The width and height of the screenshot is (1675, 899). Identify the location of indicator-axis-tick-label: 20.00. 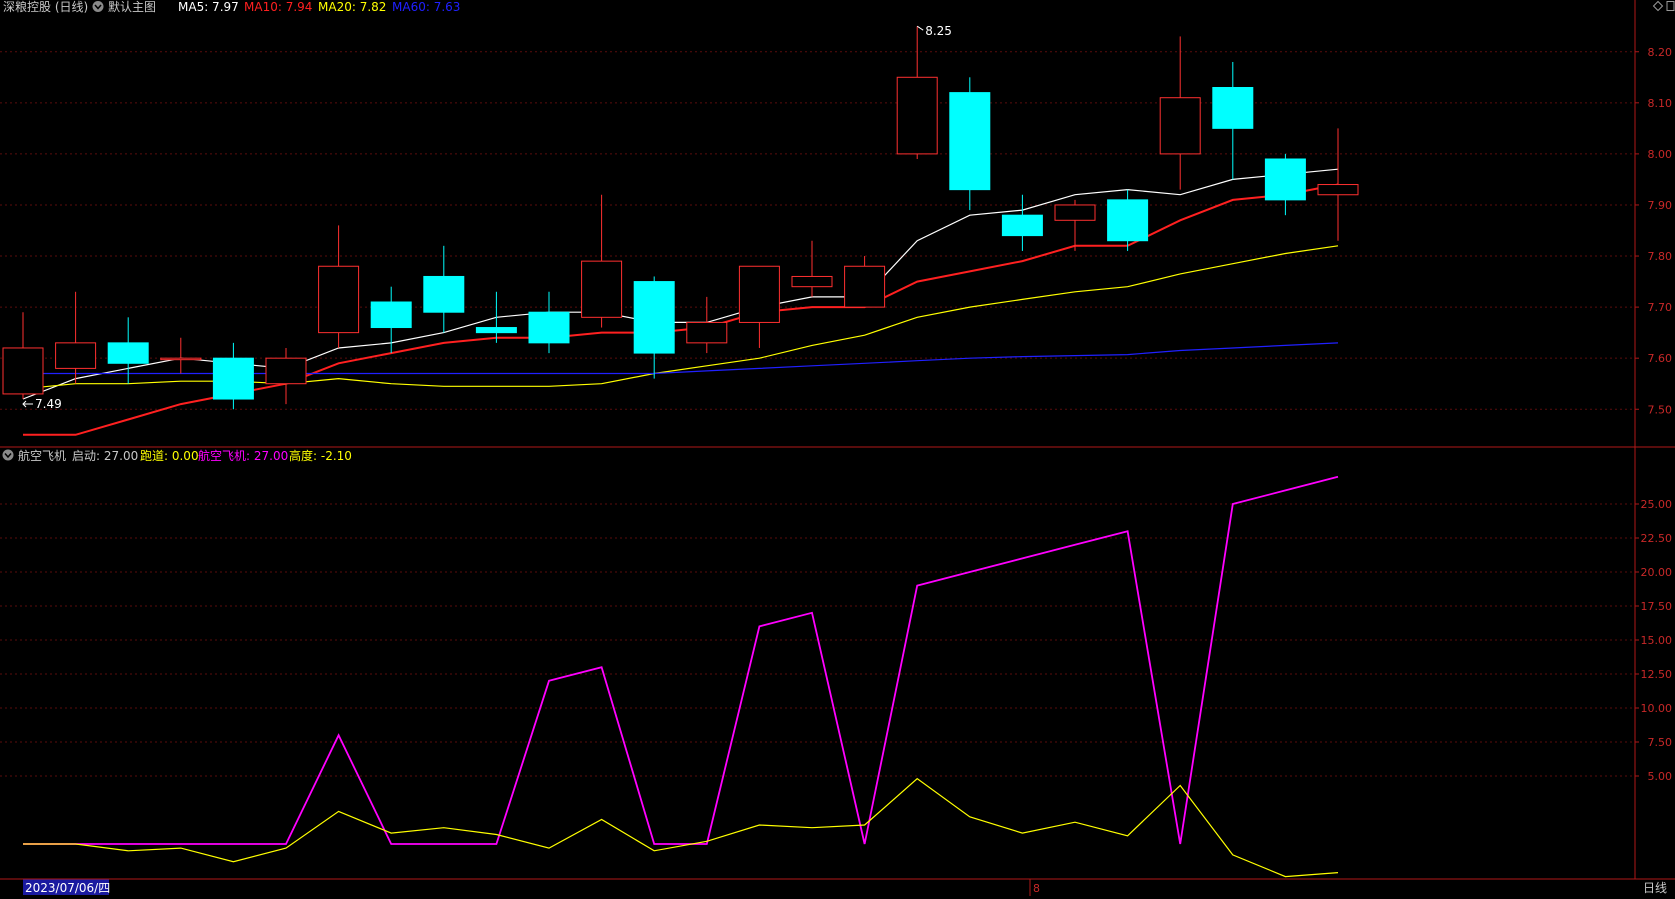
(1657, 572).